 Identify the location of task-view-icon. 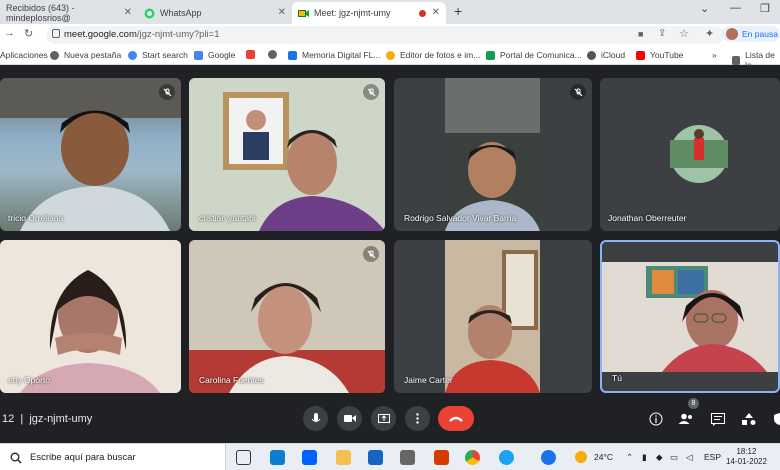
(243, 457).